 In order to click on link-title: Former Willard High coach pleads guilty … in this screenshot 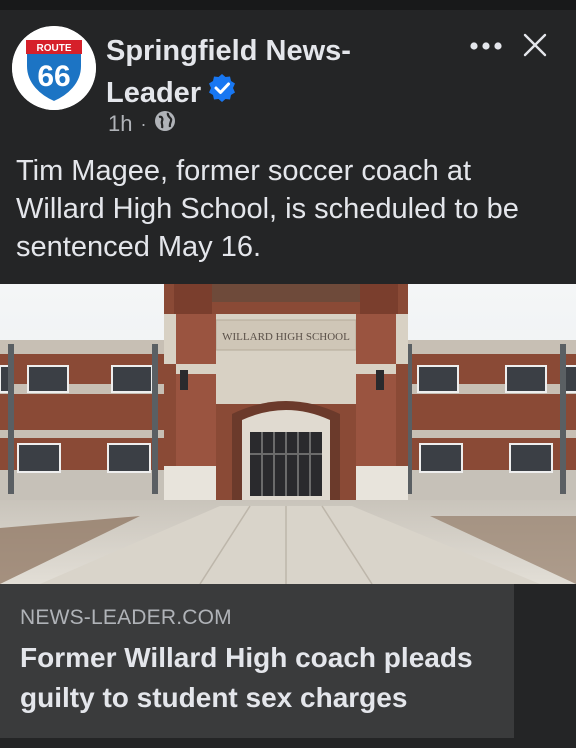, I will do `click(265, 678)`.